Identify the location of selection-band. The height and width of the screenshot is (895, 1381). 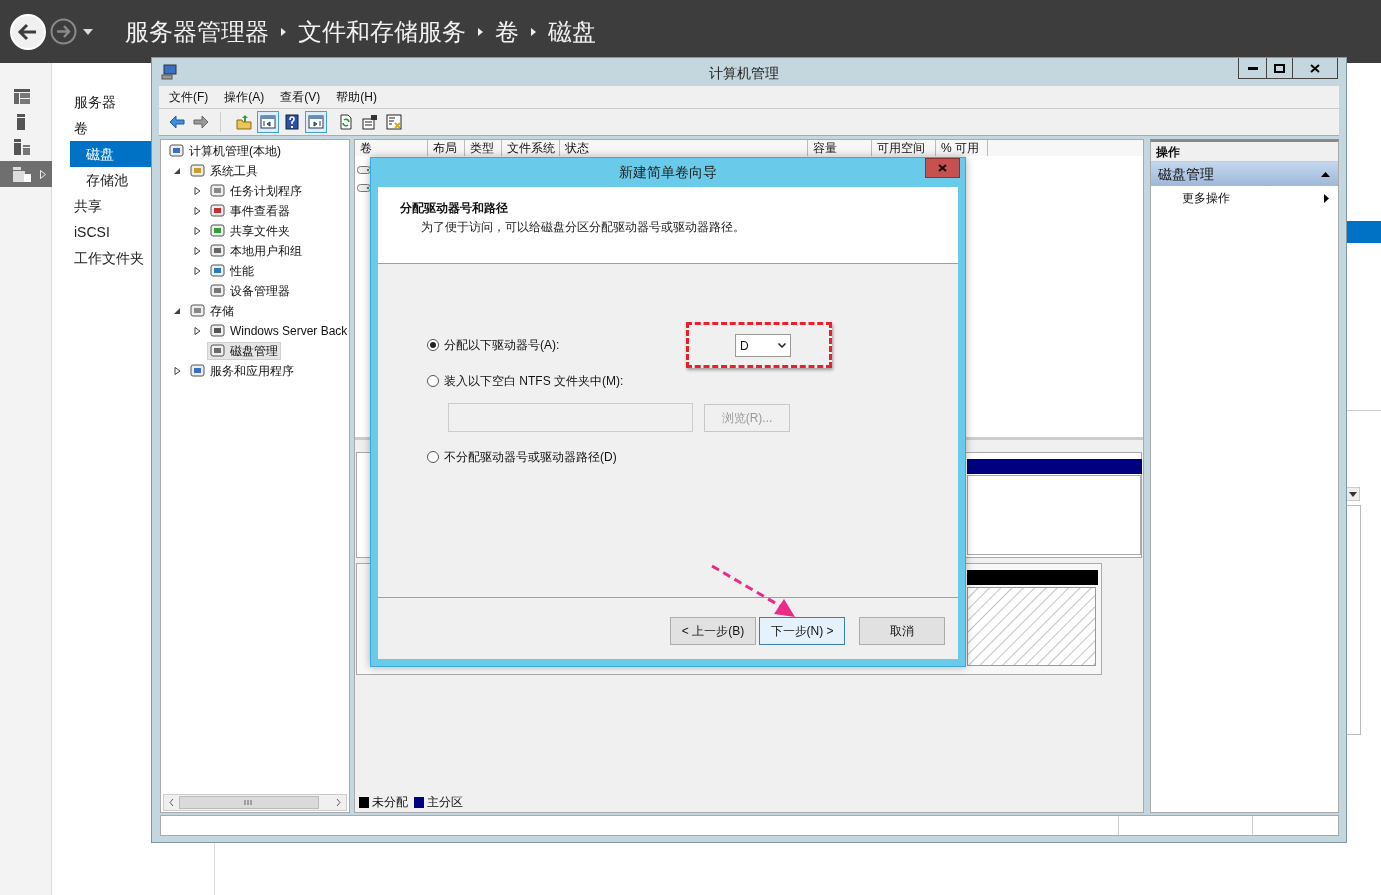
(1364, 232).